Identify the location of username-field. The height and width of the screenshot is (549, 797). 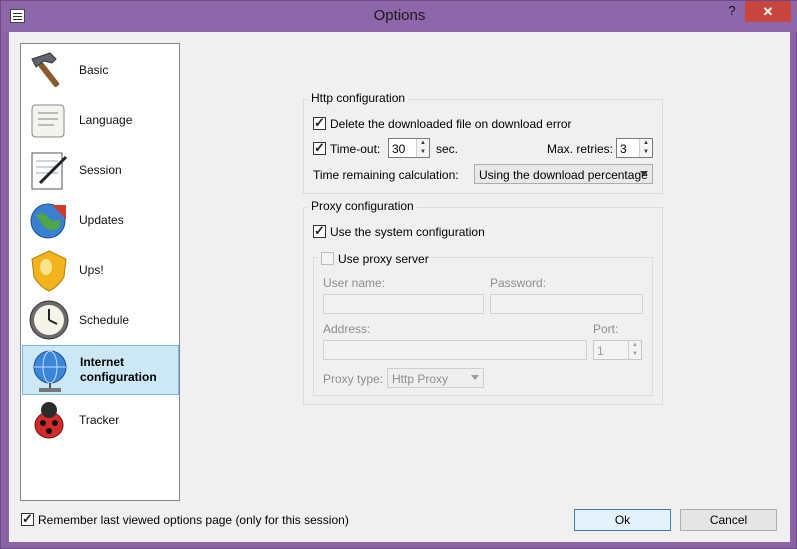
(403, 304).